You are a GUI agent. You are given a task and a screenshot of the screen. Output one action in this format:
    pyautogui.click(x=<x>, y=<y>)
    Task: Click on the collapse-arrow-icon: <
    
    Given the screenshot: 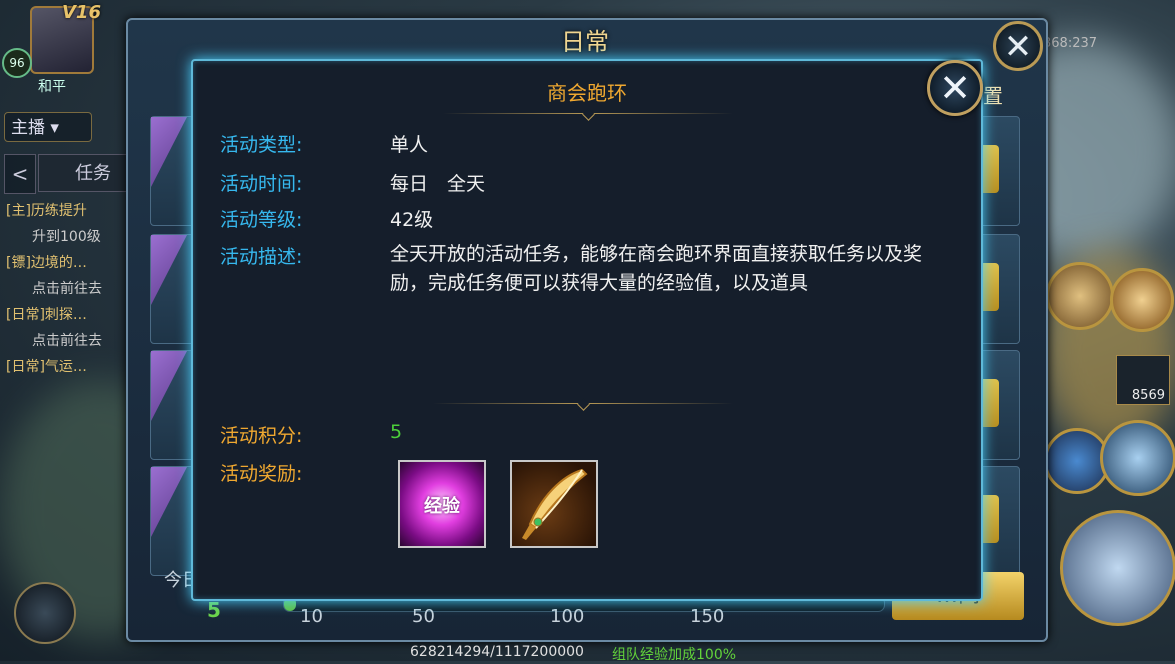 What is the action you would take?
    pyautogui.click(x=20, y=174)
    